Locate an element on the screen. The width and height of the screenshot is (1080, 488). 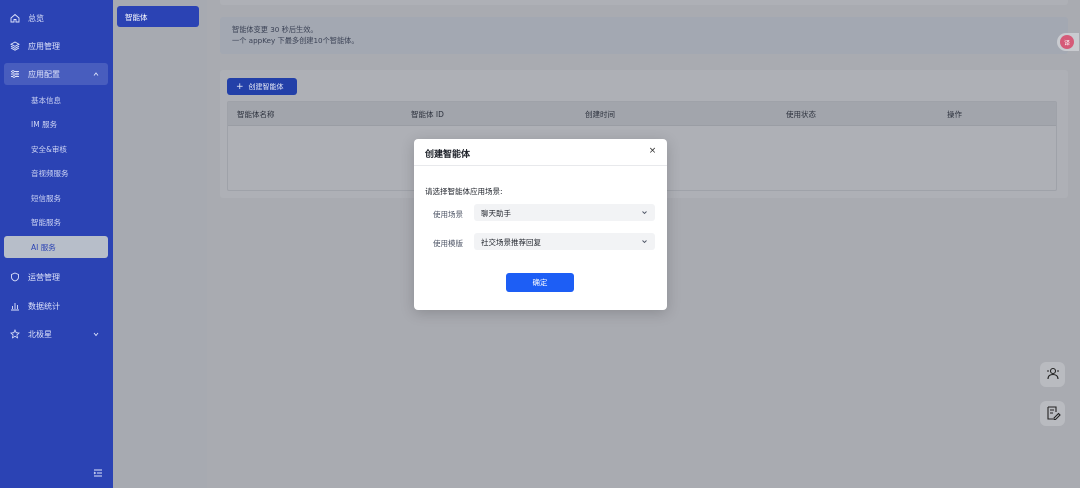
sidebar-item-label: 总览 is located at coordinates (36, 18).